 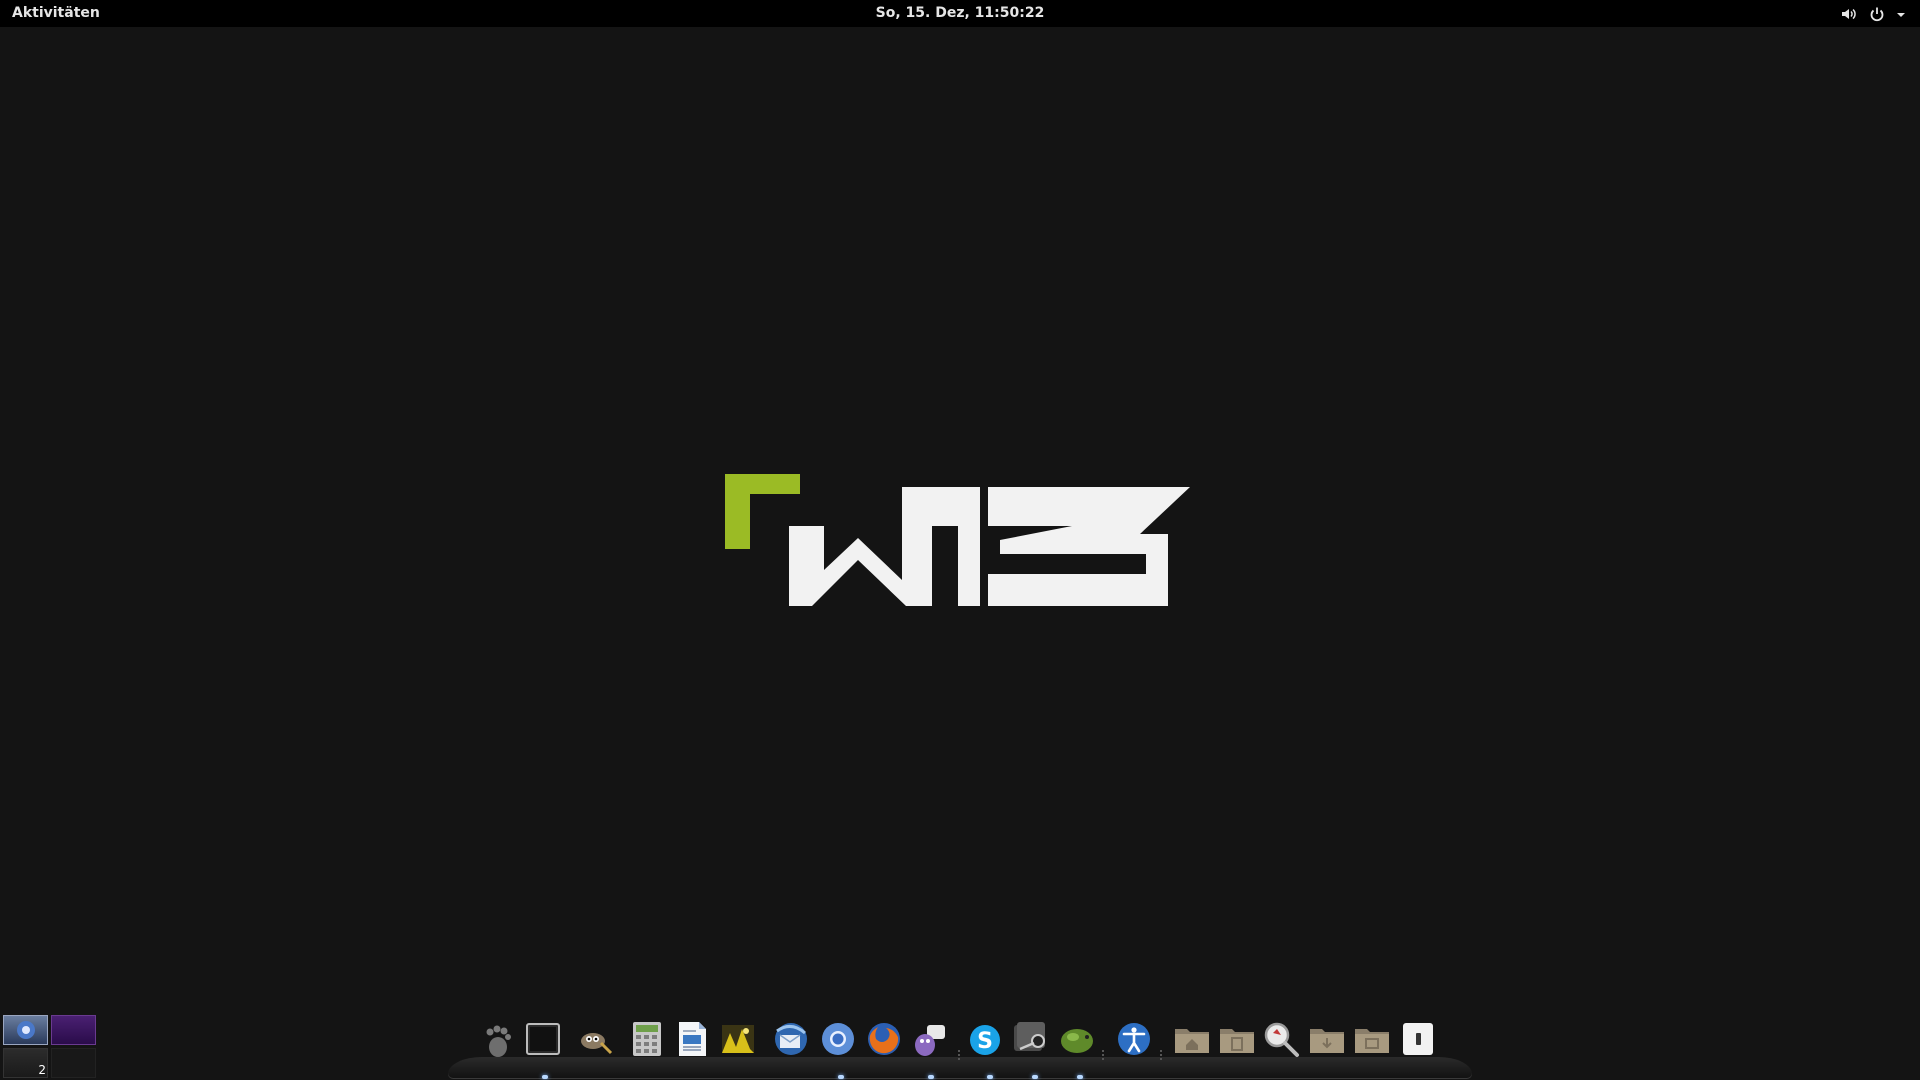 I want to click on dock-item-chromium, so click(x=838, y=1041).